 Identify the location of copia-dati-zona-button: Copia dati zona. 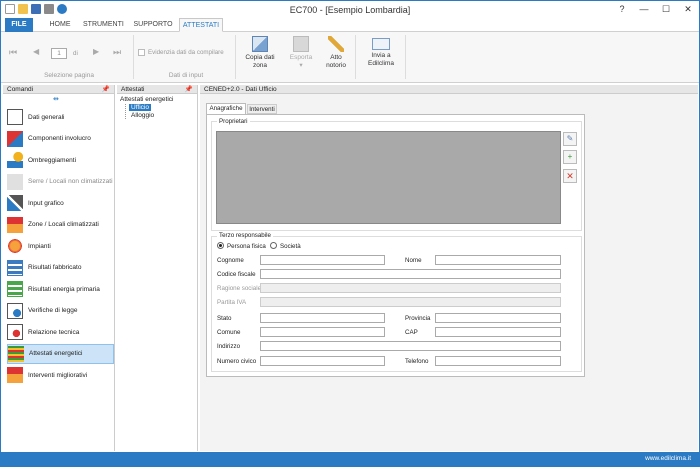
(260, 53).